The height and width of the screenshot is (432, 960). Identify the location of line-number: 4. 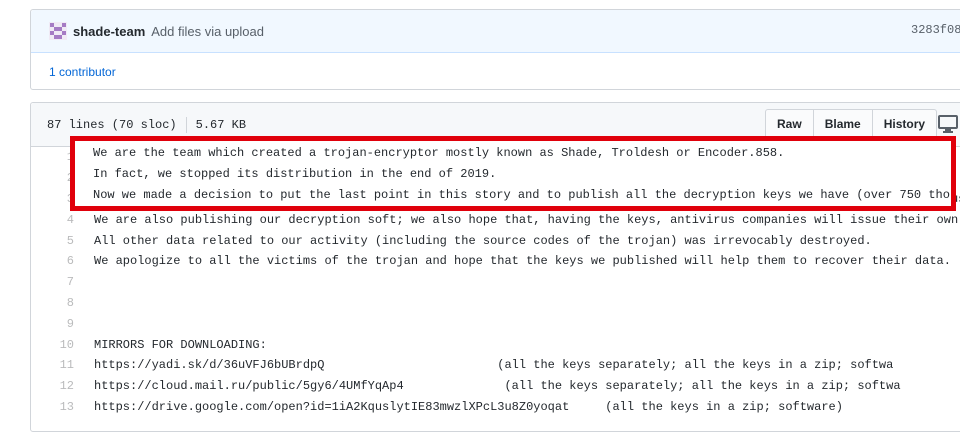
(62, 220).